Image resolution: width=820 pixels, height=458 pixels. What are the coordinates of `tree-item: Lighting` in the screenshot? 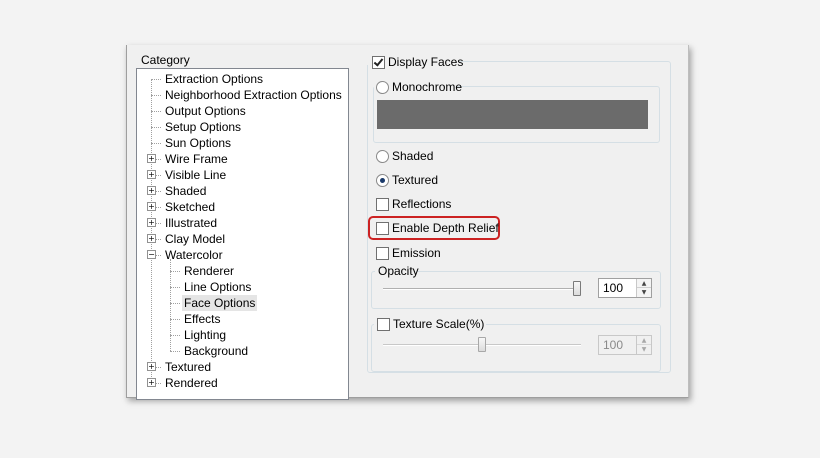 It's located at (242, 335).